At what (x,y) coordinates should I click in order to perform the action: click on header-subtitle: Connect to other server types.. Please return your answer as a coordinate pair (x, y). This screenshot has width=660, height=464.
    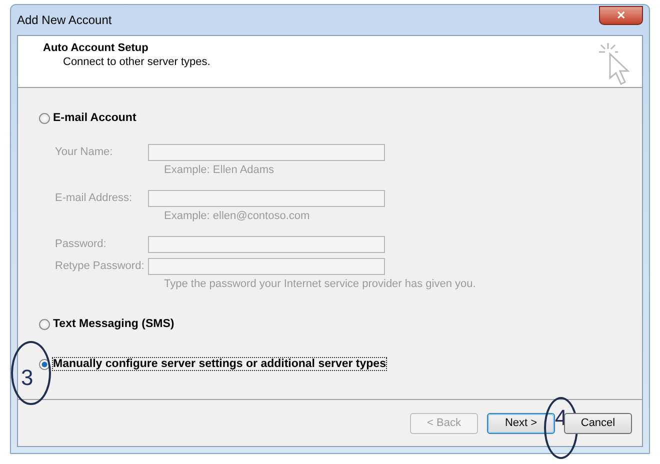
    Looking at the image, I should click on (136, 62).